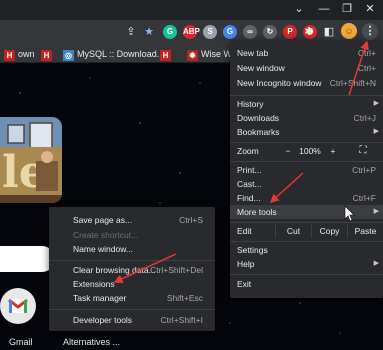 This screenshot has height=350, width=383. What do you see at coordinates (253, 53) in the screenshot?
I see `menu-item-label: New tab` at bounding box center [253, 53].